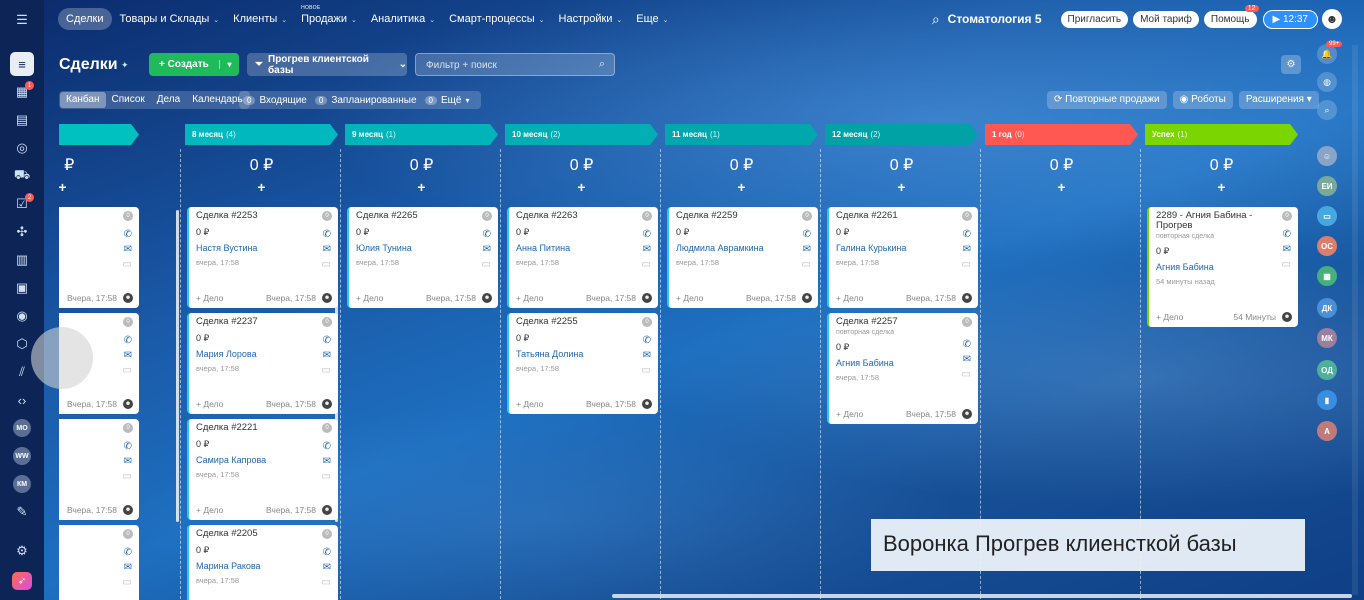 This screenshot has height=600, width=1364. I want to click on contact-link: в Тиртых, so click(95, 459).